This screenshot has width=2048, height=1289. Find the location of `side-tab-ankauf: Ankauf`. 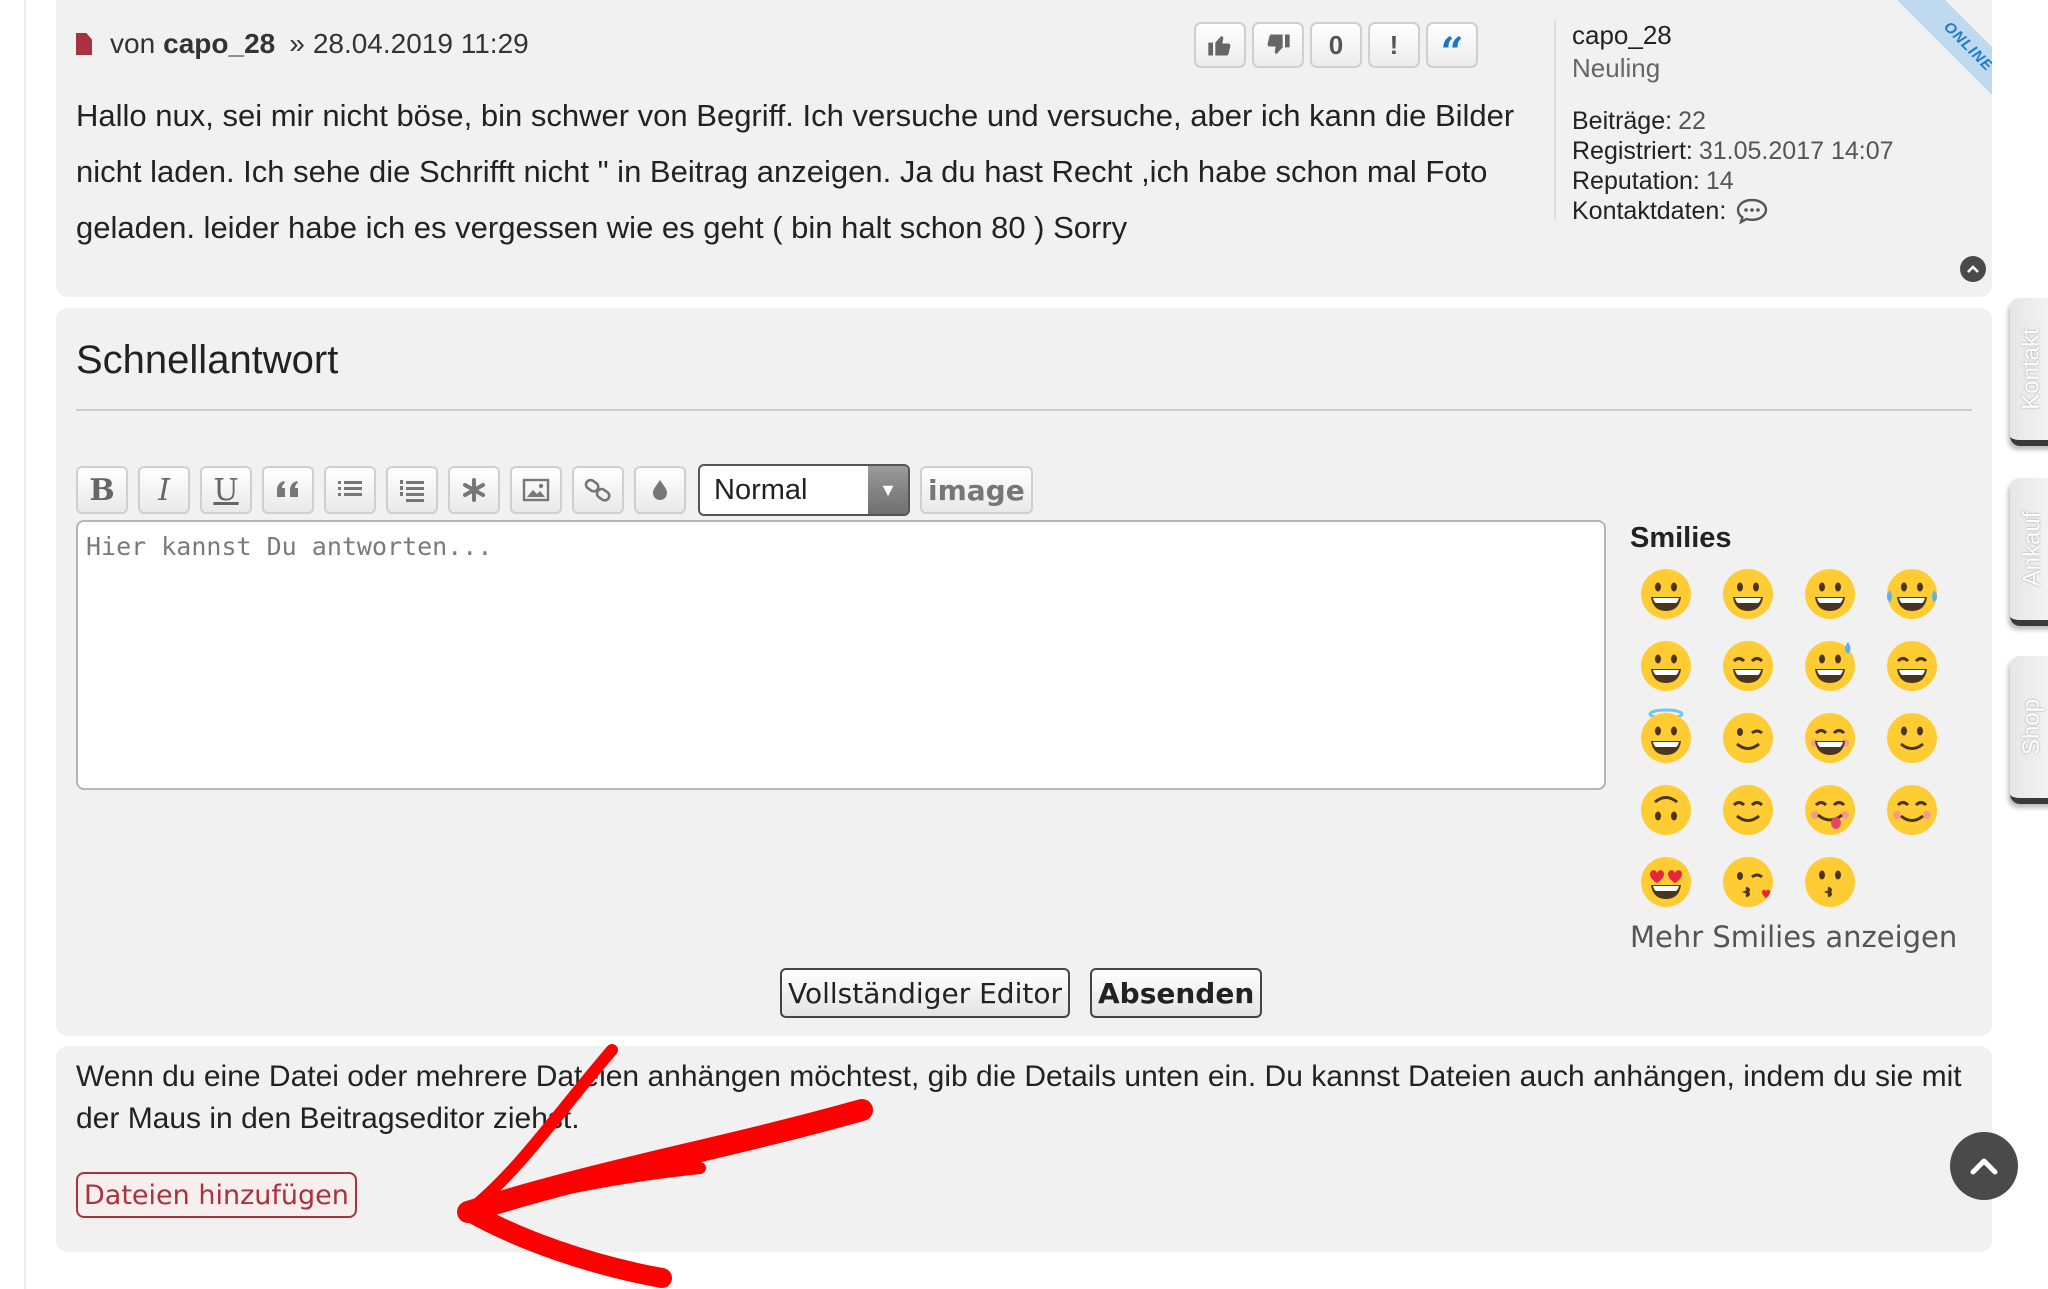

side-tab-ankauf: Ankauf is located at coordinates (2029, 552).